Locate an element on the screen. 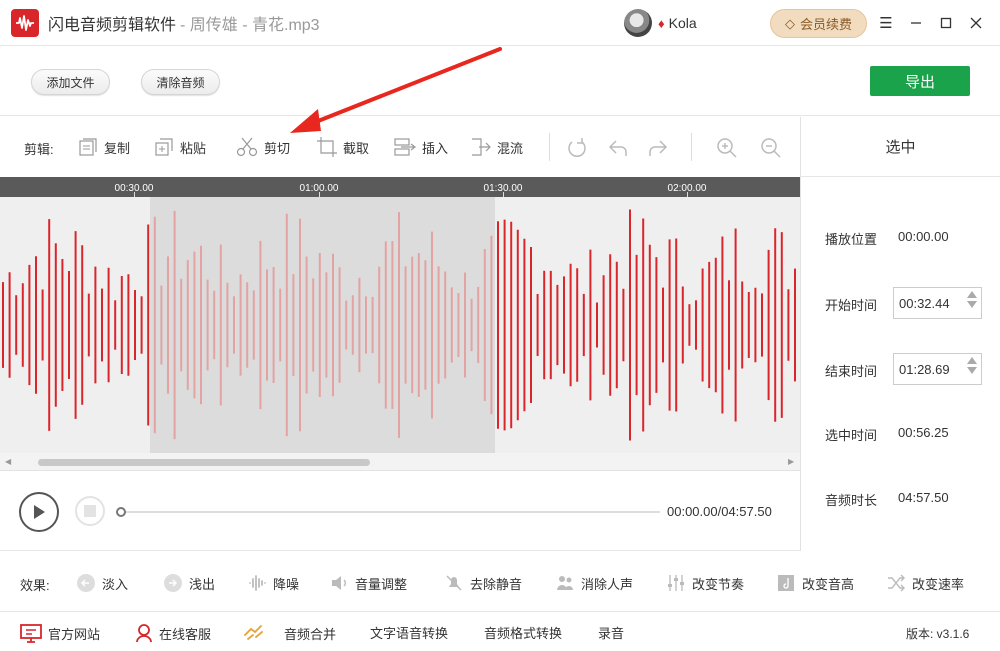 This screenshot has height=651, width=1000. mute-bell-icon is located at coordinates (454, 583).